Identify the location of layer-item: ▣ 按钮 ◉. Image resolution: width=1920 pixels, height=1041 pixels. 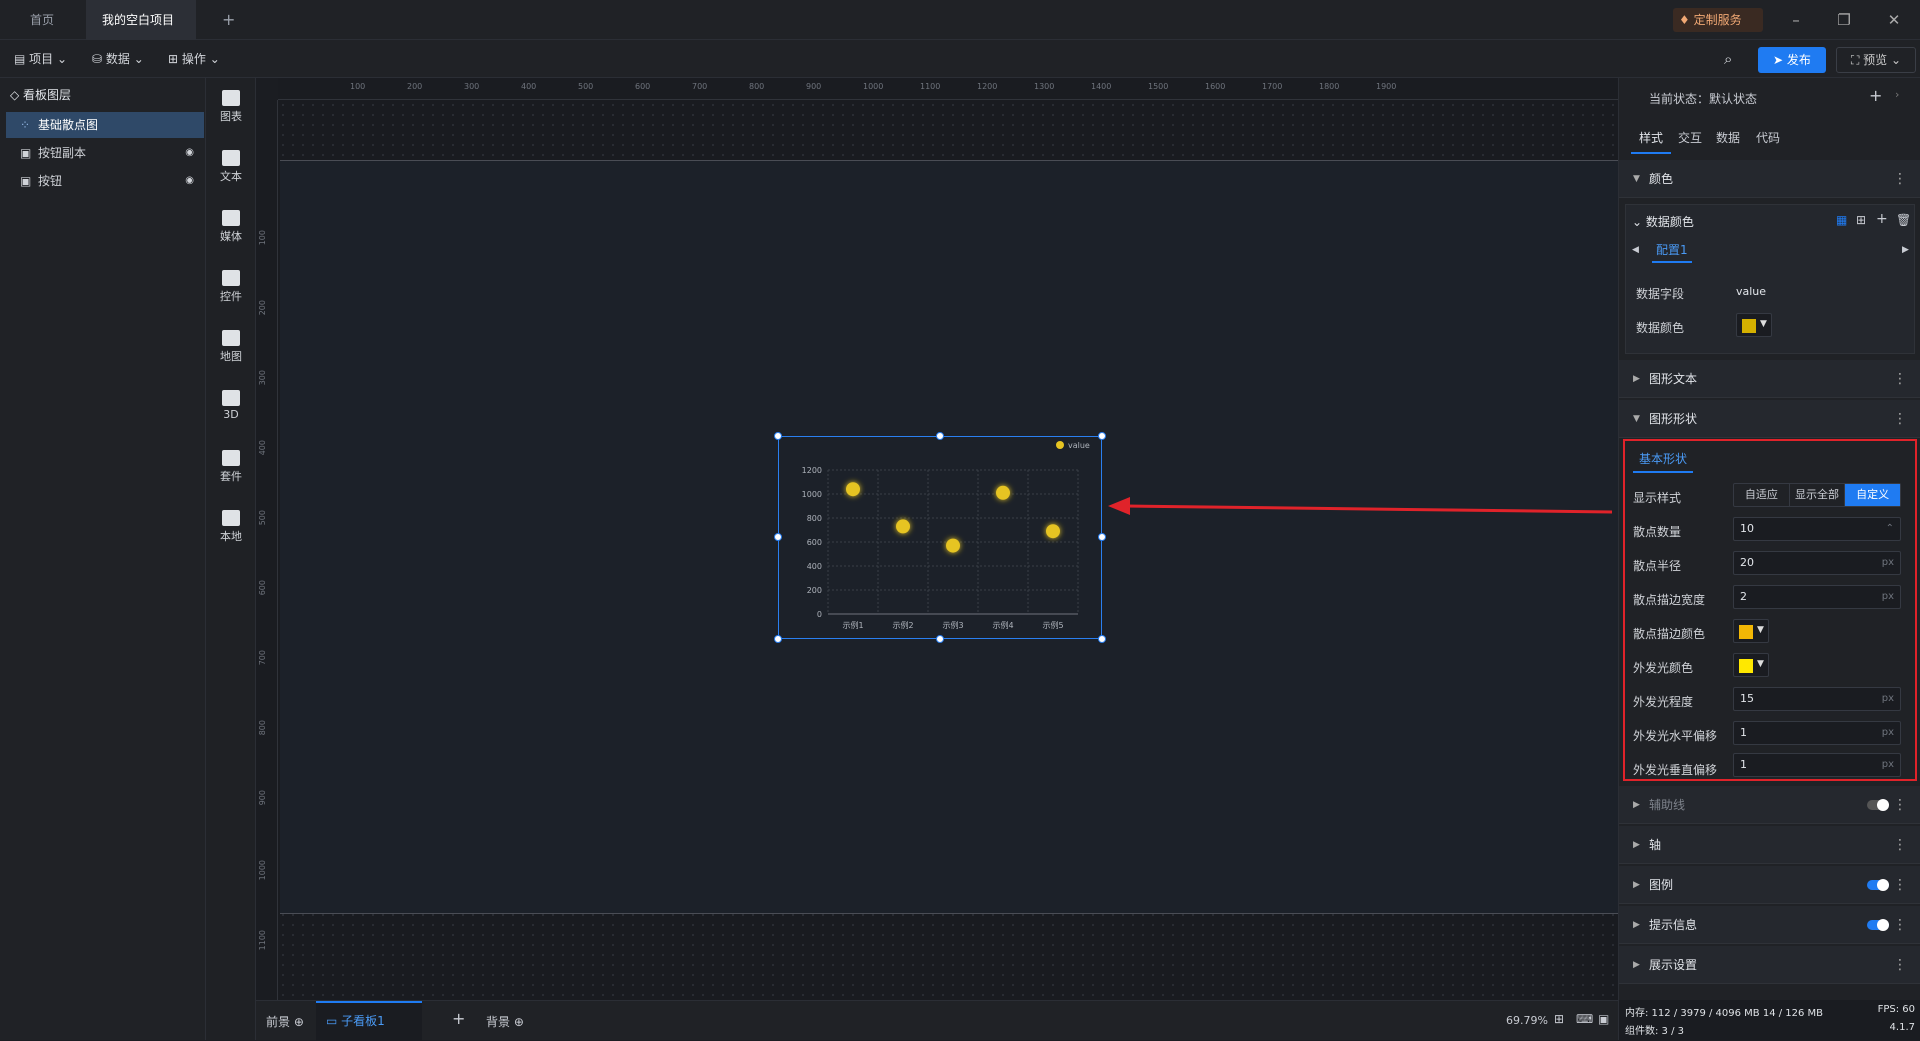
(105, 181).